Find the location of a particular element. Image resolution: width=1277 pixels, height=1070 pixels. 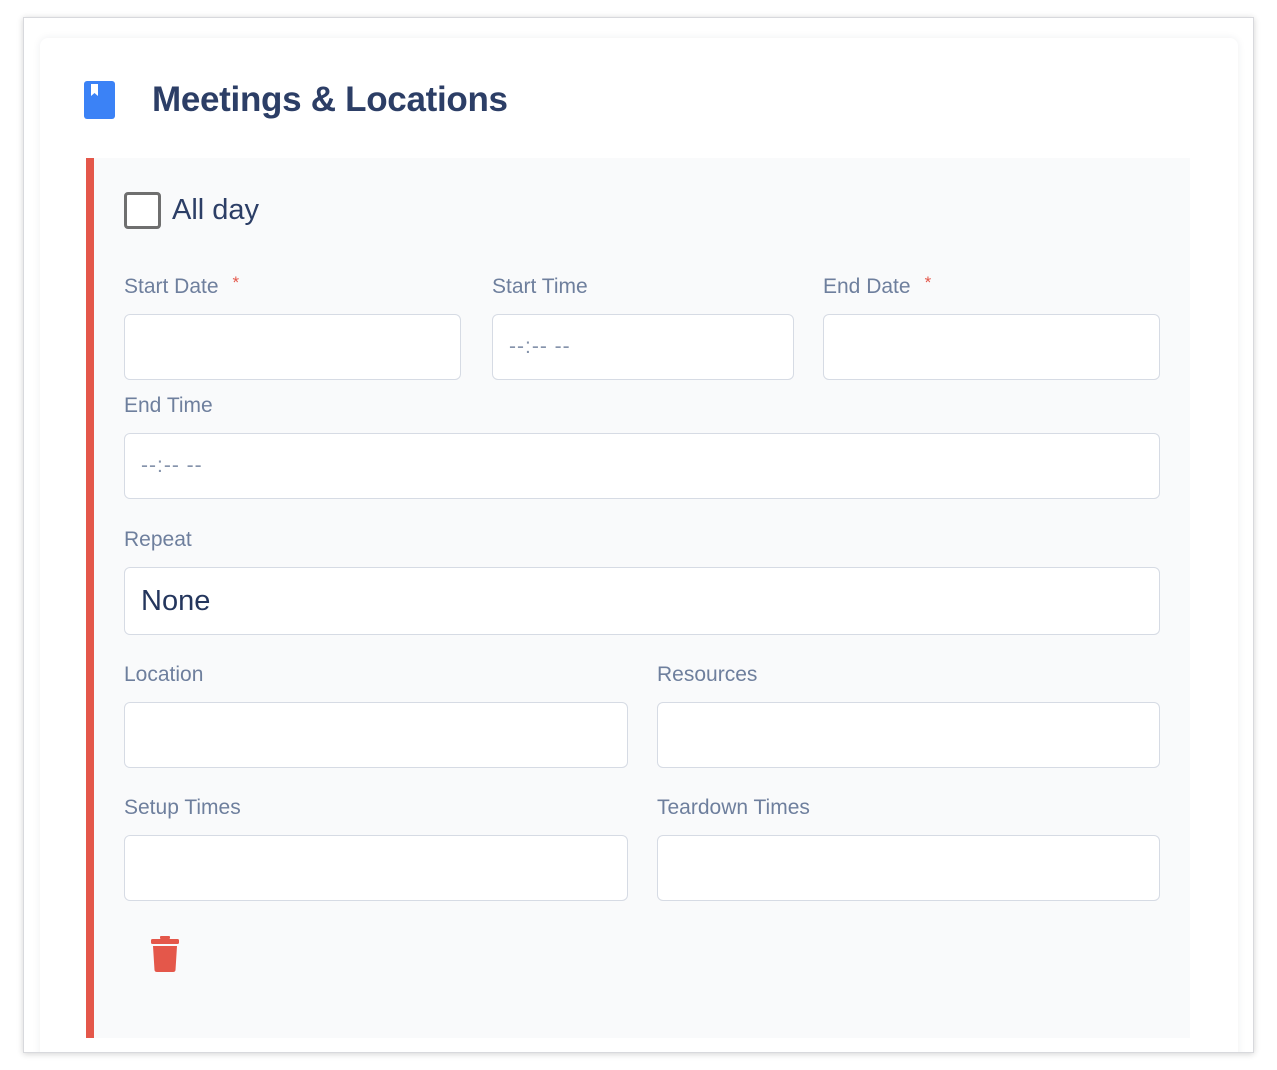

start-time-input: --:-- -- is located at coordinates (643, 347).